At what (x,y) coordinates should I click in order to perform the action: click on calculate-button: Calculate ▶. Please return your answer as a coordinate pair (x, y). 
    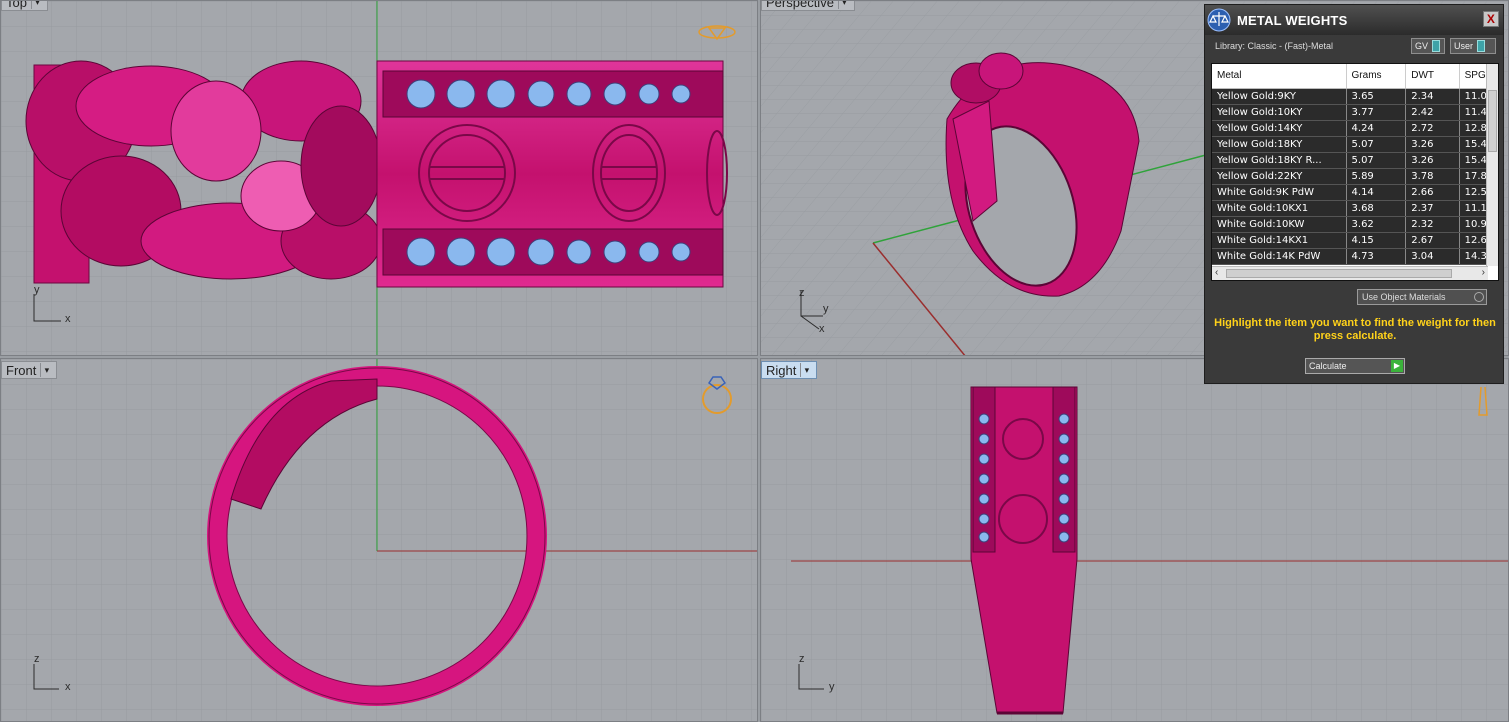
    Looking at the image, I should click on (1355, 366).